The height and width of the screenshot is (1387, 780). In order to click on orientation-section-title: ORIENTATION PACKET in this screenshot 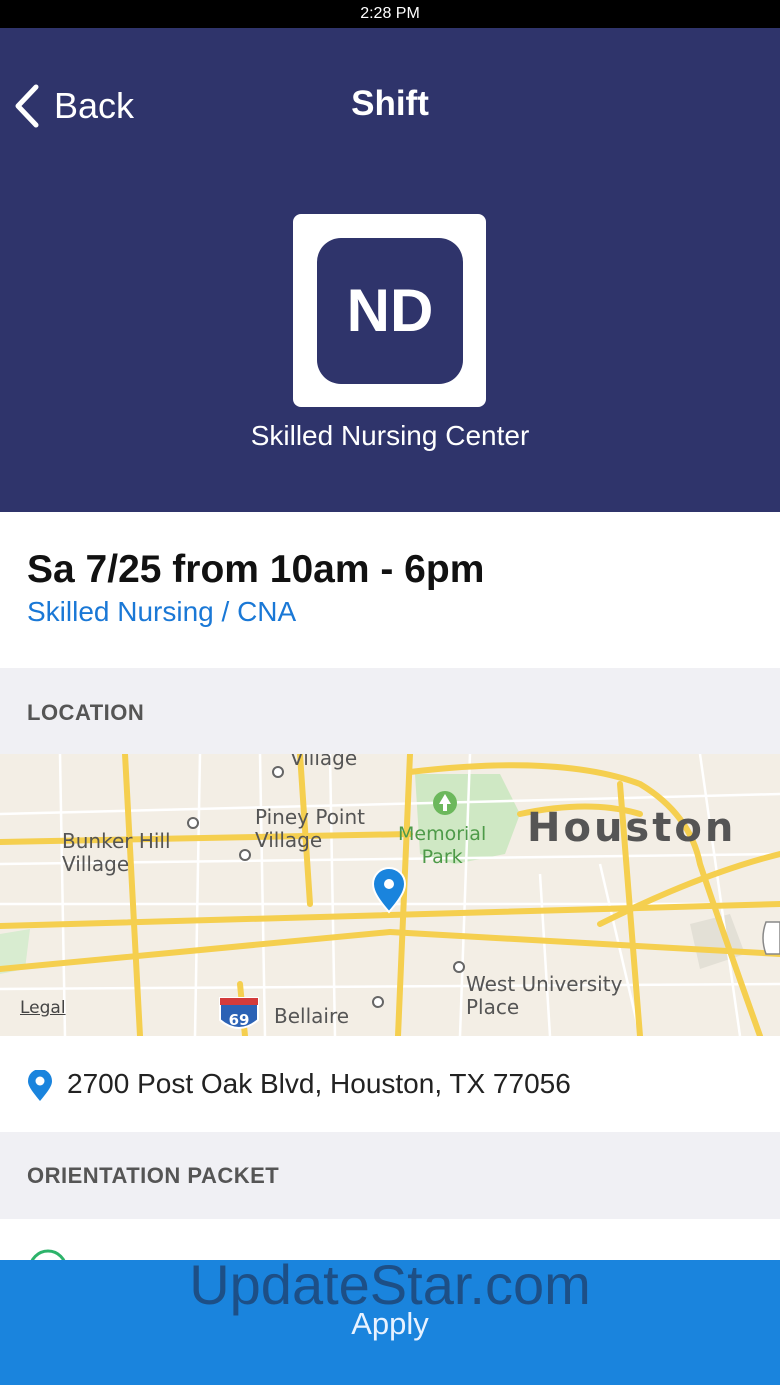, I will do `click(153, 1175)`.